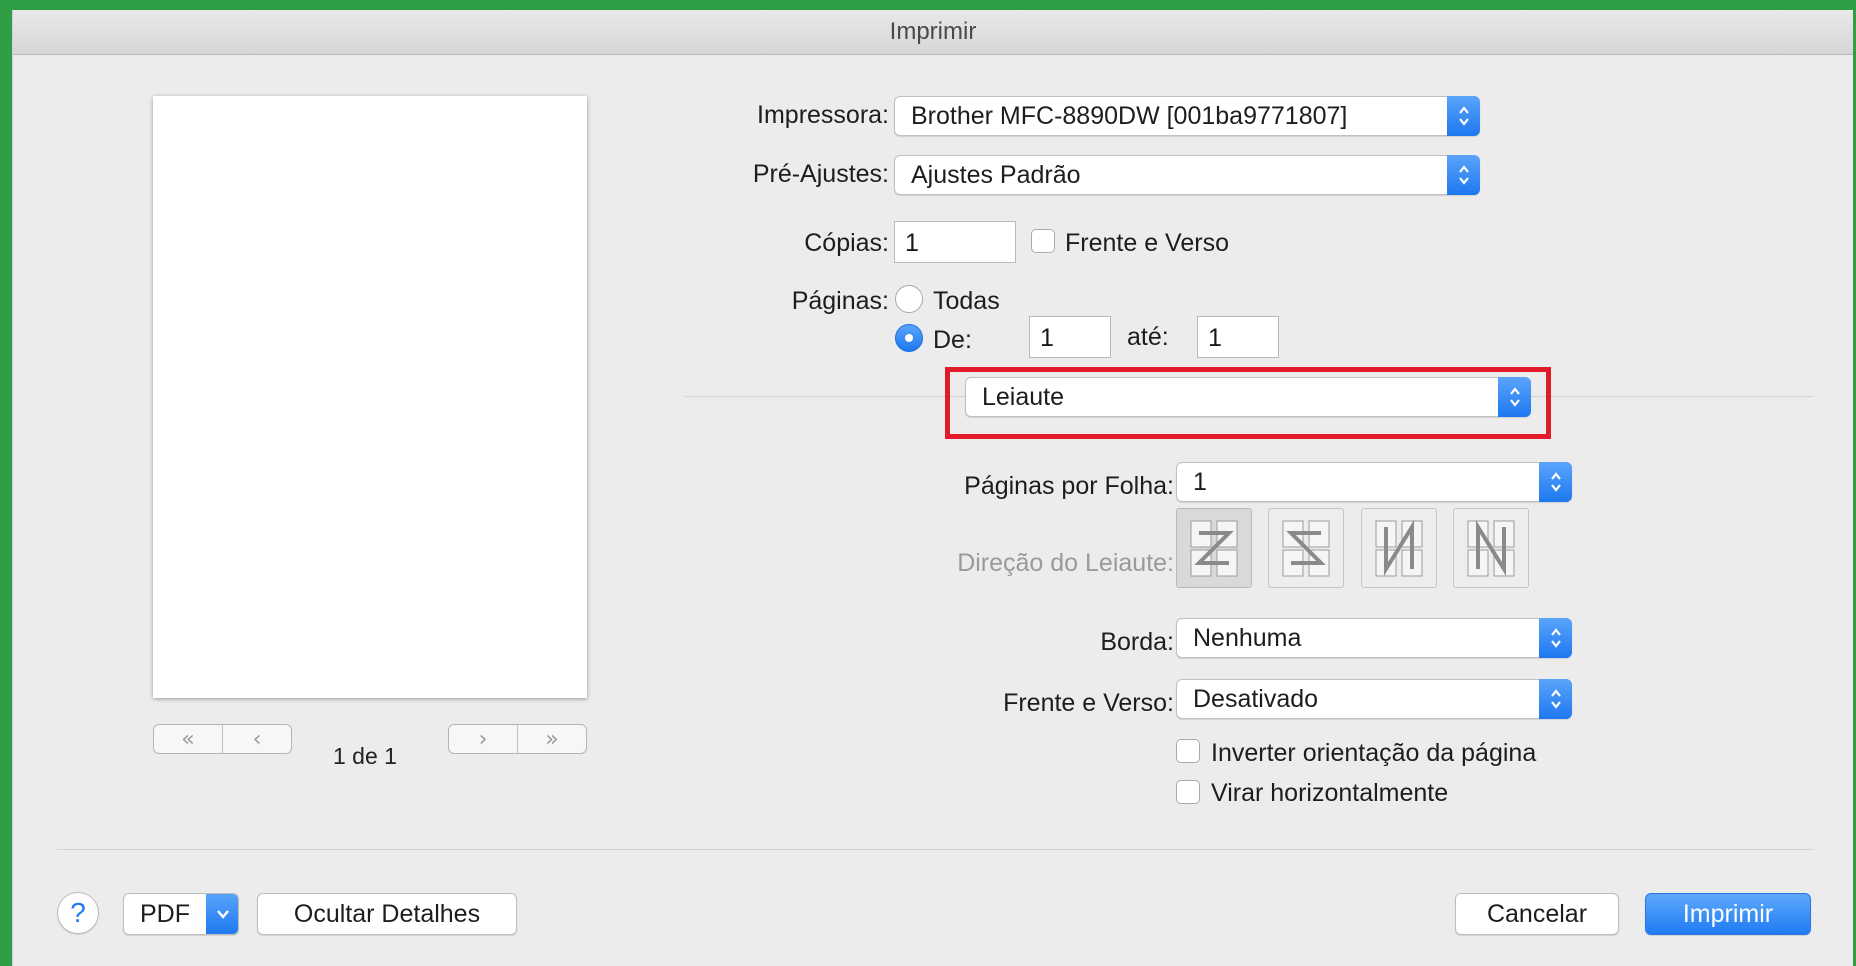 Image resolution: width=1856 pixels, height=966 pixels. I want to click on help-button: ?, so click(78, 913).